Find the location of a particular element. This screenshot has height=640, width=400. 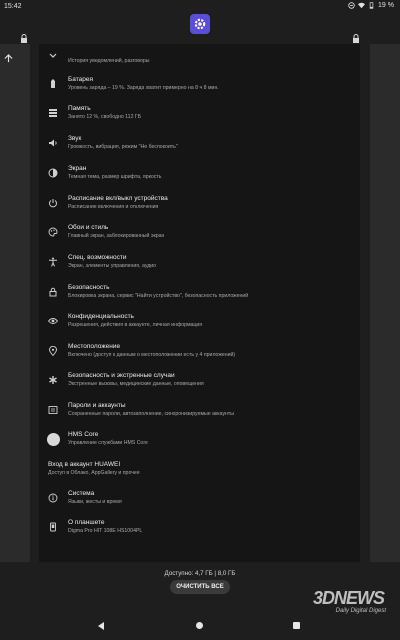

arrow-up-icon is located at coordinates (8, 58).